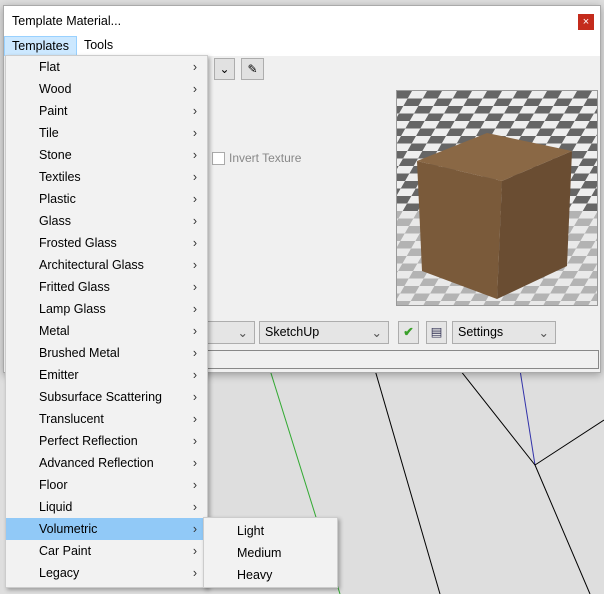 The width and height of the screenshot is (604, 594). What do you see at coordinates (270, 575) in the screenshot?
I see `submenu-item-heavy: Heavy` at bounding box center [270, 575].